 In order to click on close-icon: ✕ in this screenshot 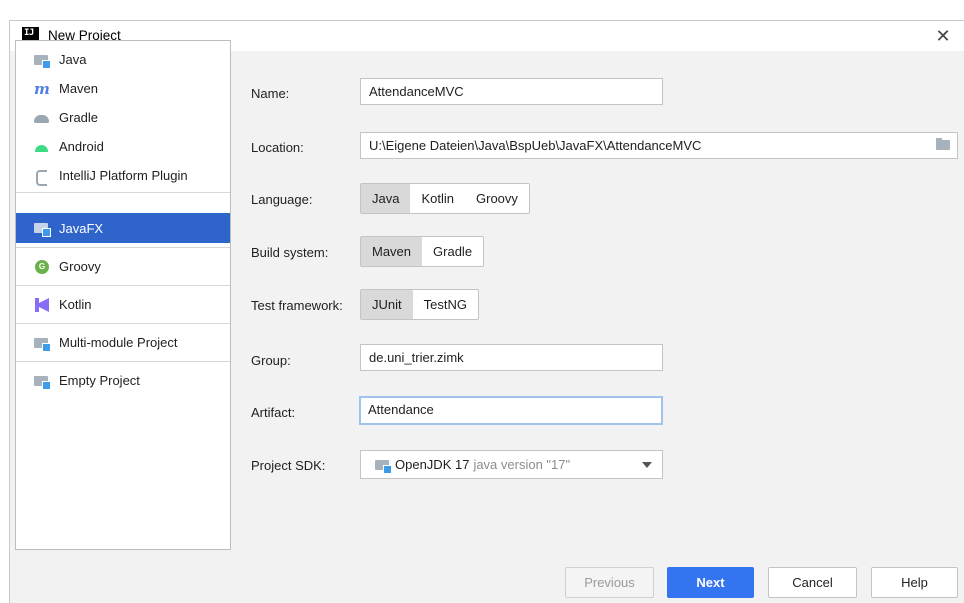, I will do `click(943, 36)`.